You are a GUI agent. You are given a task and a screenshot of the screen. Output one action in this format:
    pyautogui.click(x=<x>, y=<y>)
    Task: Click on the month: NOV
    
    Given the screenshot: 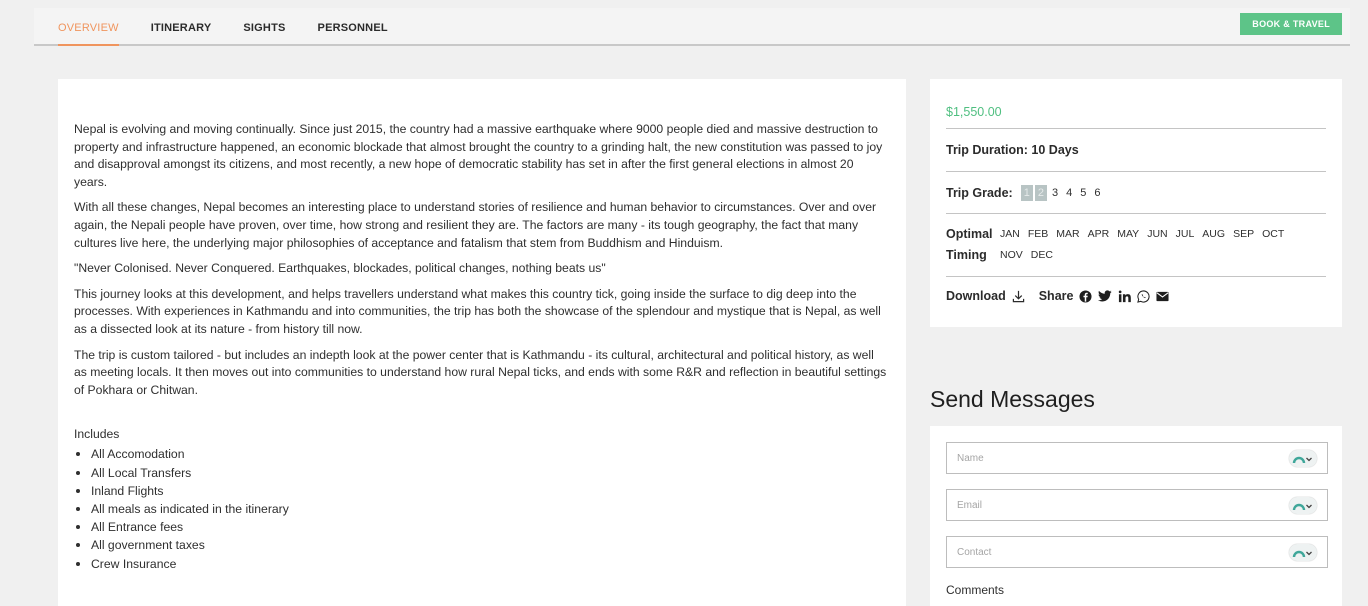 What is the action you would take?
    pyautogui.click(x=1011, y=255)
    